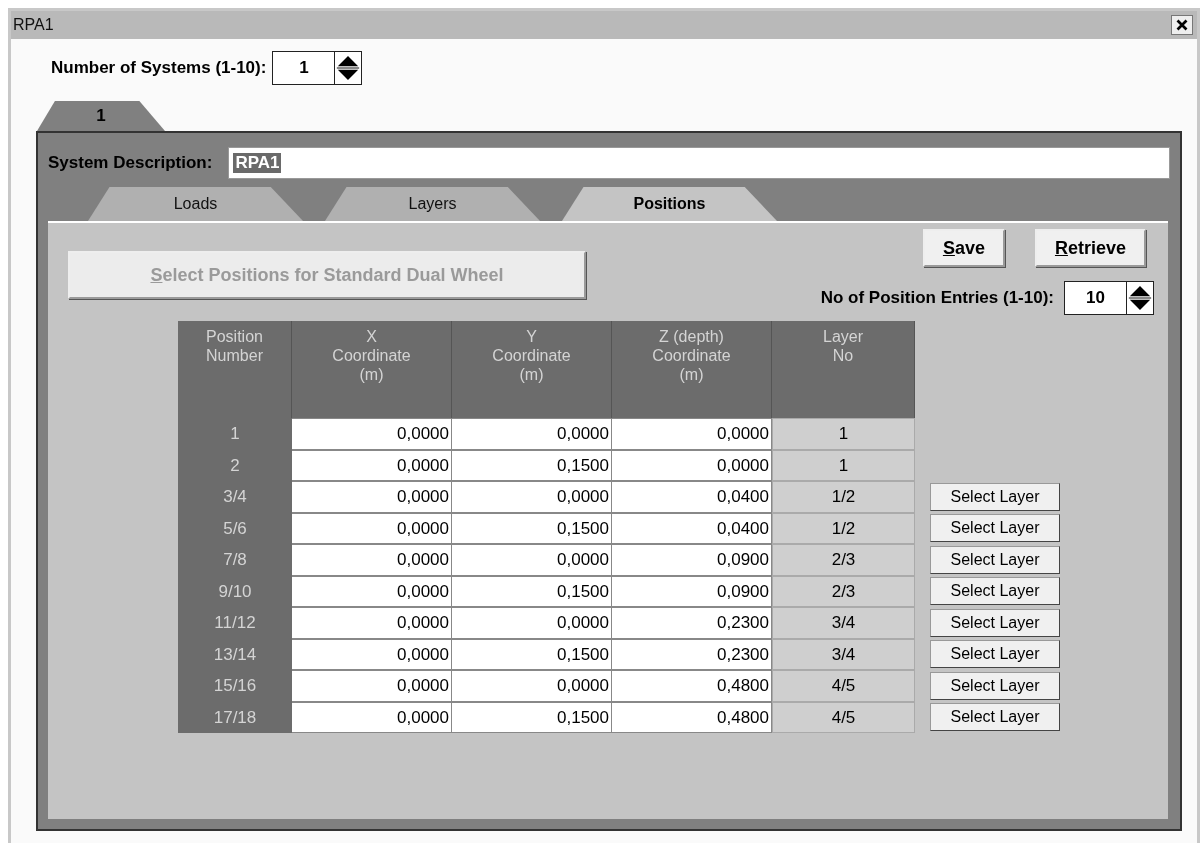 The height and width of the screenshot is (843, 1204). What do you see at coordinates (372, 369) in the screenshot?
I see `column-header: X Coordinate (m)` at bounding box center [372, 369].